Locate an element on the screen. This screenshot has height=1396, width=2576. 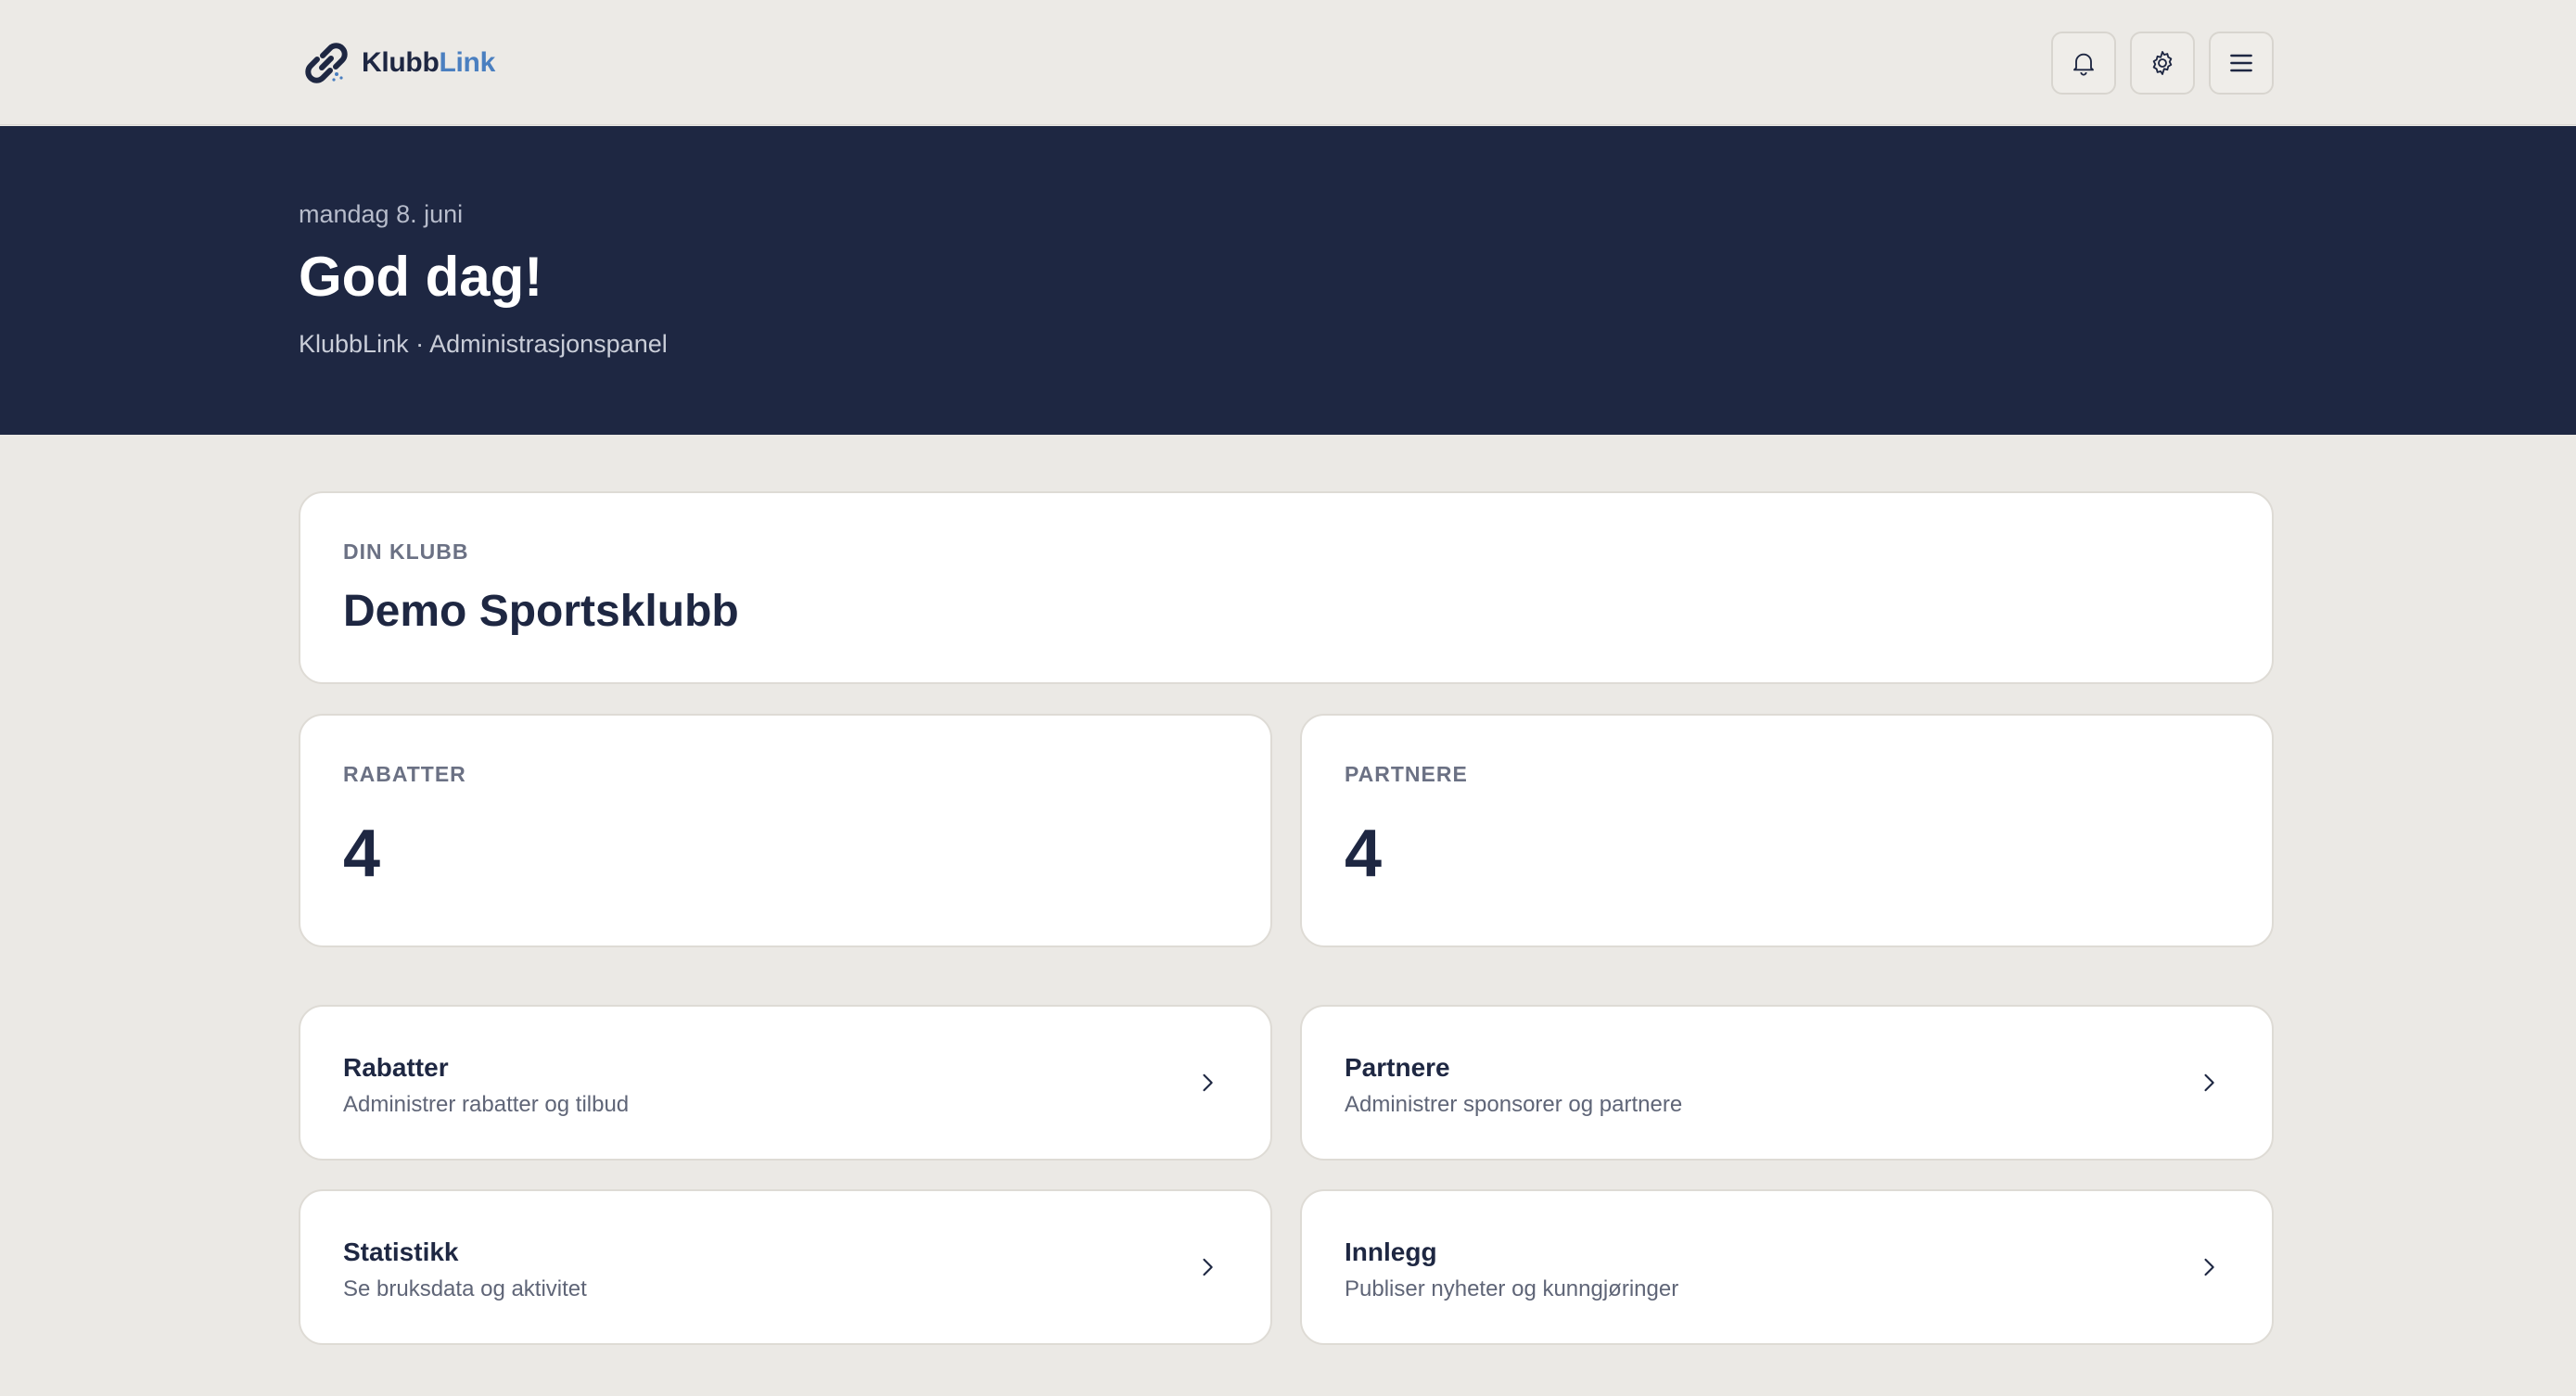
club-label: DIN KLUBB is located at coordinates (406, 551).